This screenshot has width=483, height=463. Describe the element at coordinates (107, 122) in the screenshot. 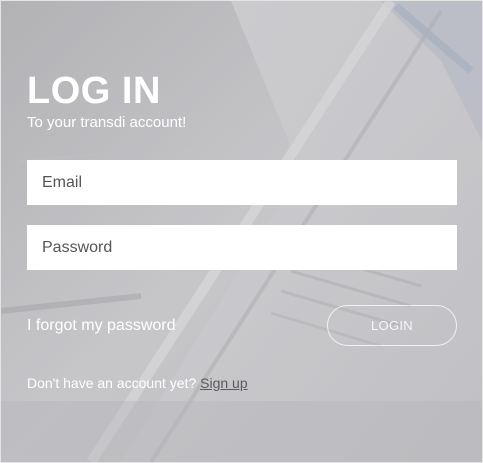

I see `page-subtitle: To your transdi account!` at that location.